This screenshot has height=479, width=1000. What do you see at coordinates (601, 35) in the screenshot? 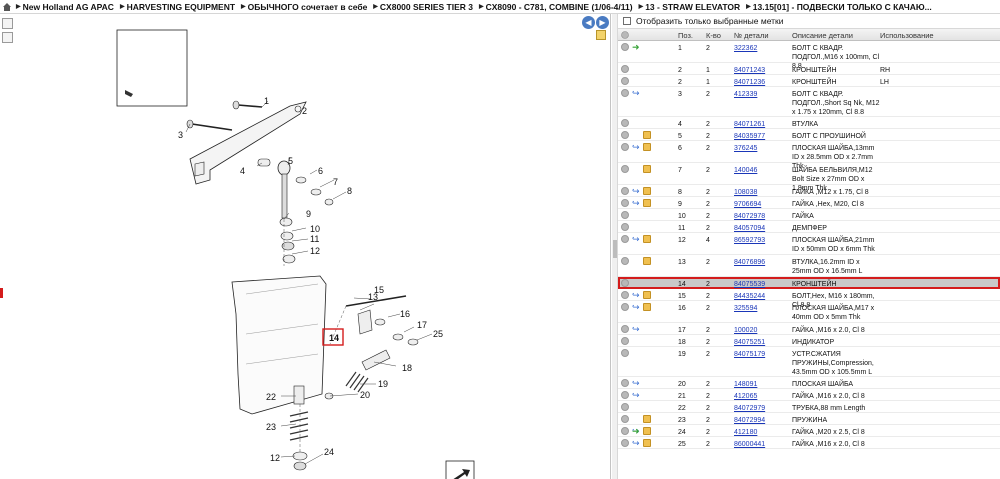
I see `notes-icon` at bounding box center [601, 35].